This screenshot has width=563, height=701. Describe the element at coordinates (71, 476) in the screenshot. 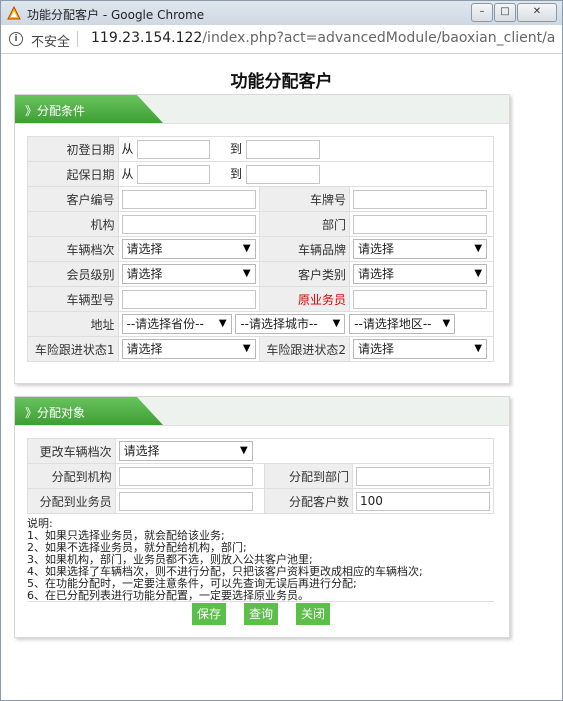

I see `assign-org-label: 分配到机构` at that location.